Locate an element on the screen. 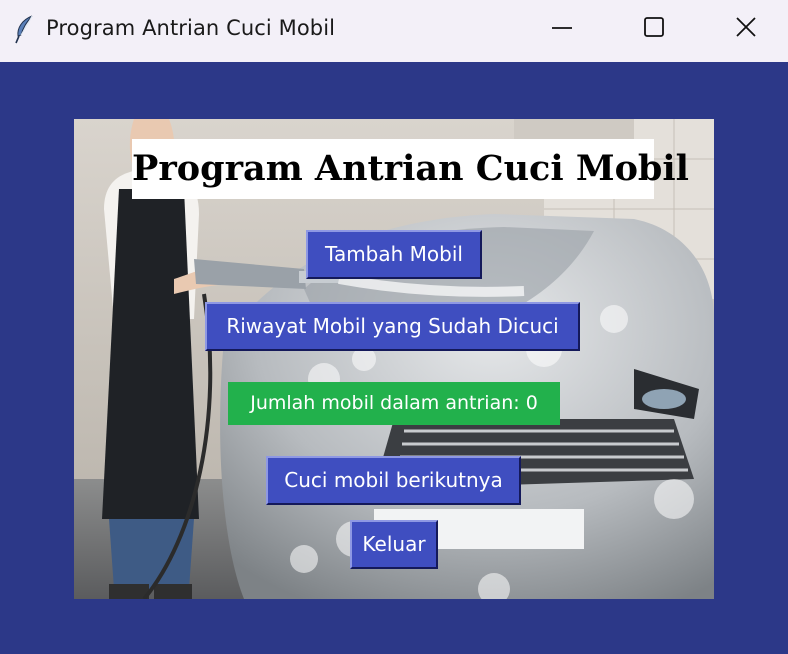 This screenshot has width=788, height=654. close-button is located at coordinates (744, 28).